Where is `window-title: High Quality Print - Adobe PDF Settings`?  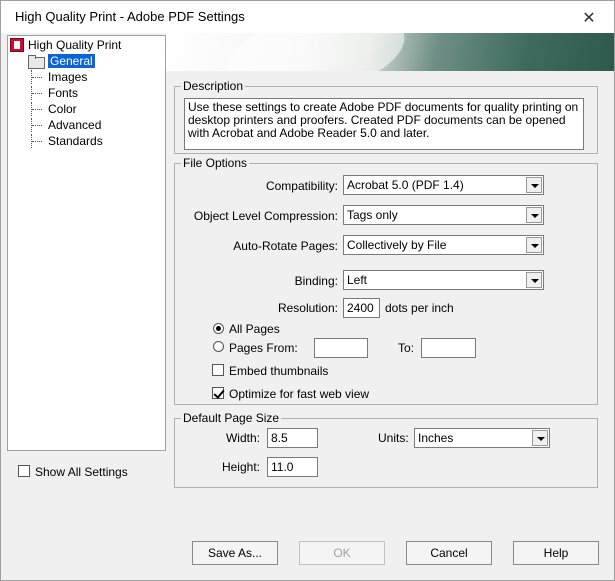 window-title: High Quality Print - Adobe PDF Settings is located at coordinates (130, 16).